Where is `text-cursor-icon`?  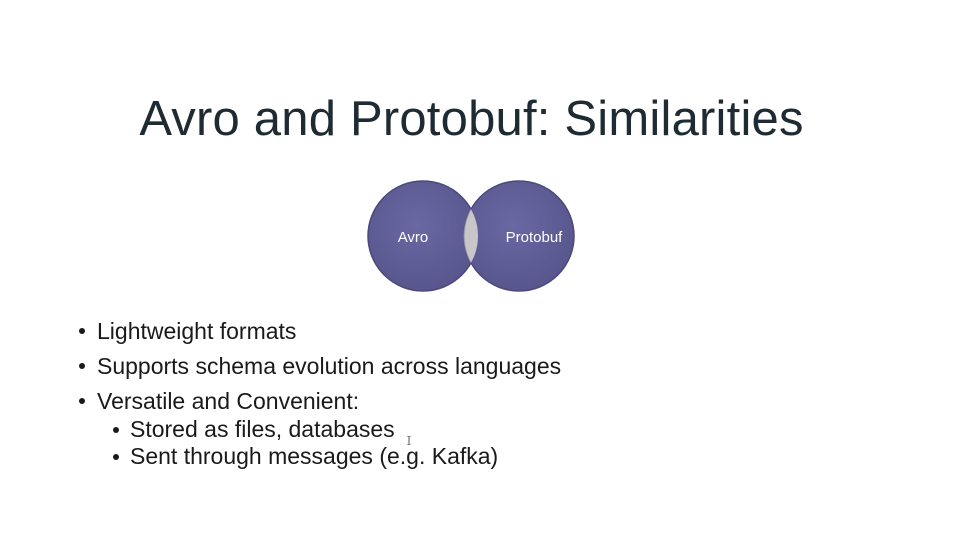
text-cursor-icon is located at coordinates (409, 440).